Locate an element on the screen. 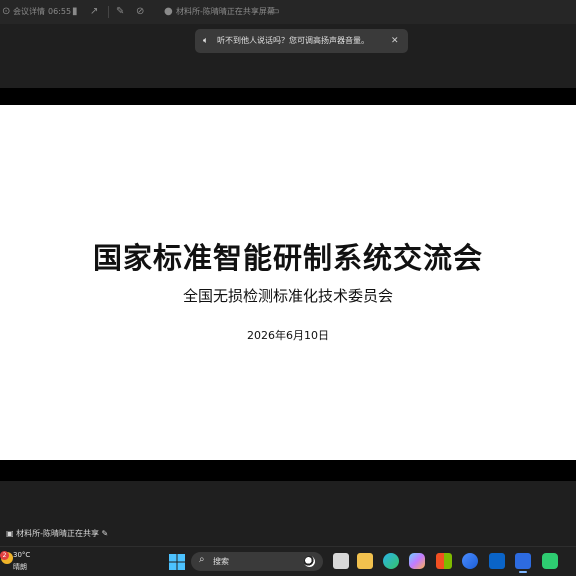 The image size is (576, 576). share-status: ▣ 材料所-陈晴晴正在共享 ✎ is located at coordinates (57, 534).